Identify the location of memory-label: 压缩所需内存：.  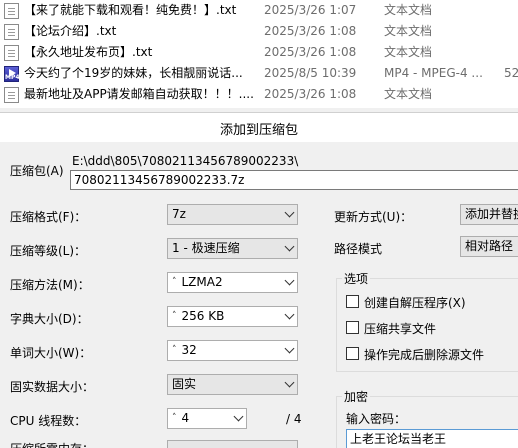
(52, 444).